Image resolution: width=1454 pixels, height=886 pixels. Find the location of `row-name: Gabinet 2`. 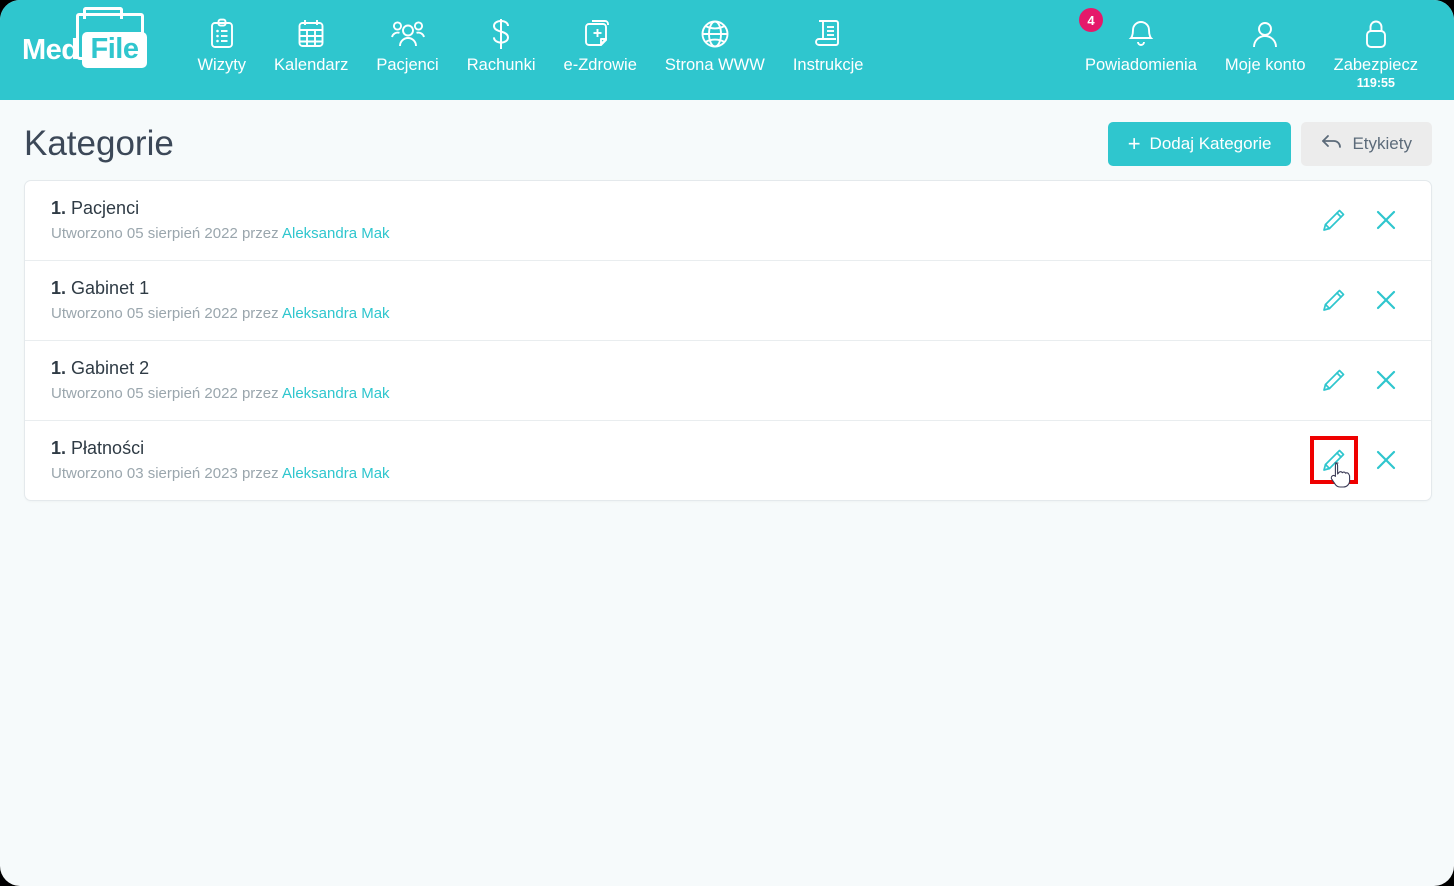

row-name: Gabinet 2 is located at coordinates (110, 368).